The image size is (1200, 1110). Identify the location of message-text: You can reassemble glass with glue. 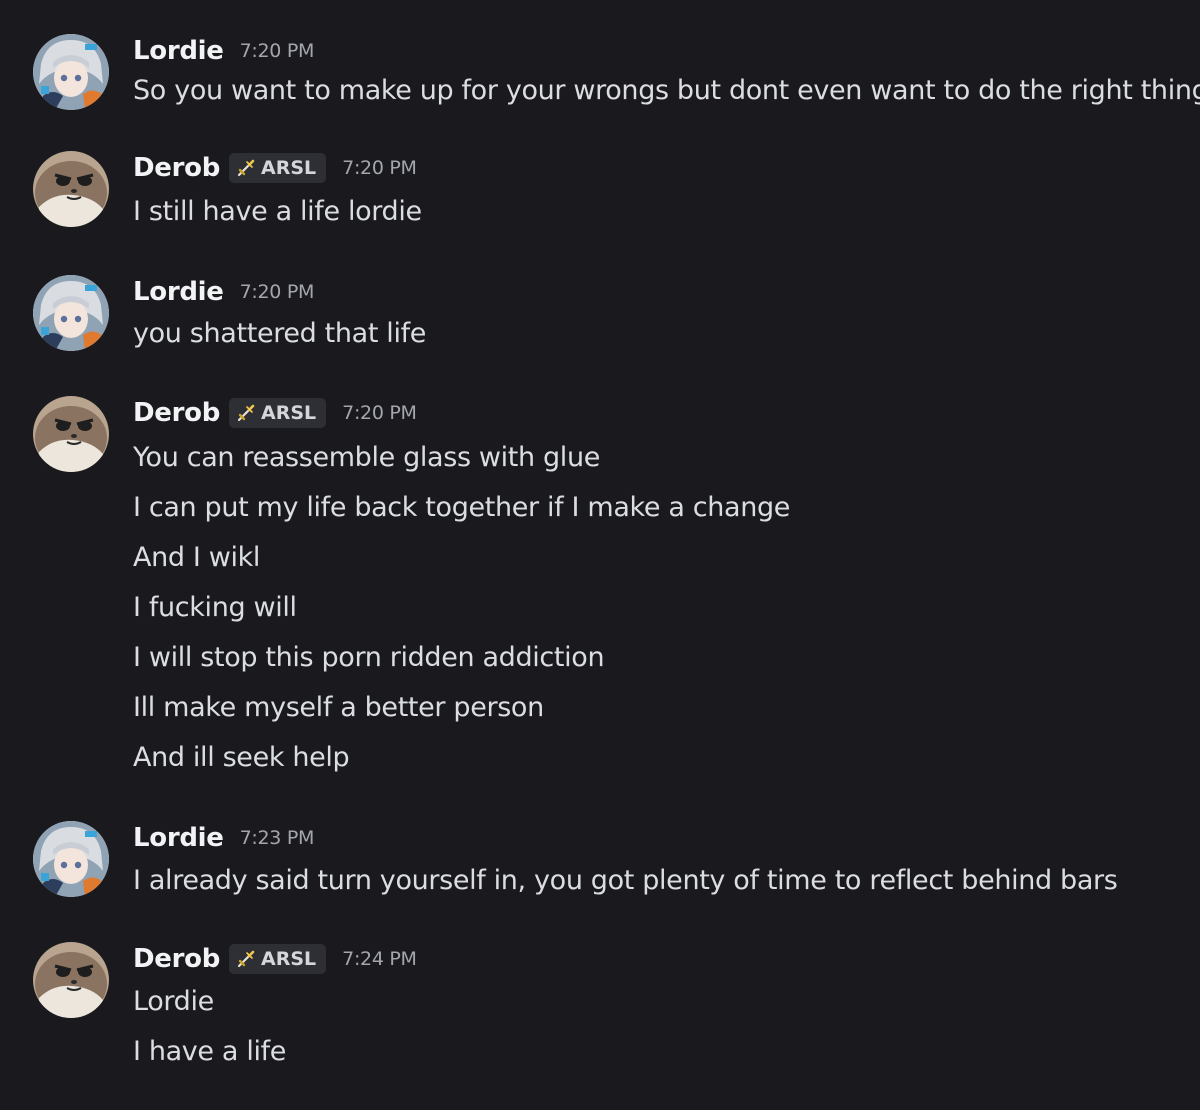
(366, 457).